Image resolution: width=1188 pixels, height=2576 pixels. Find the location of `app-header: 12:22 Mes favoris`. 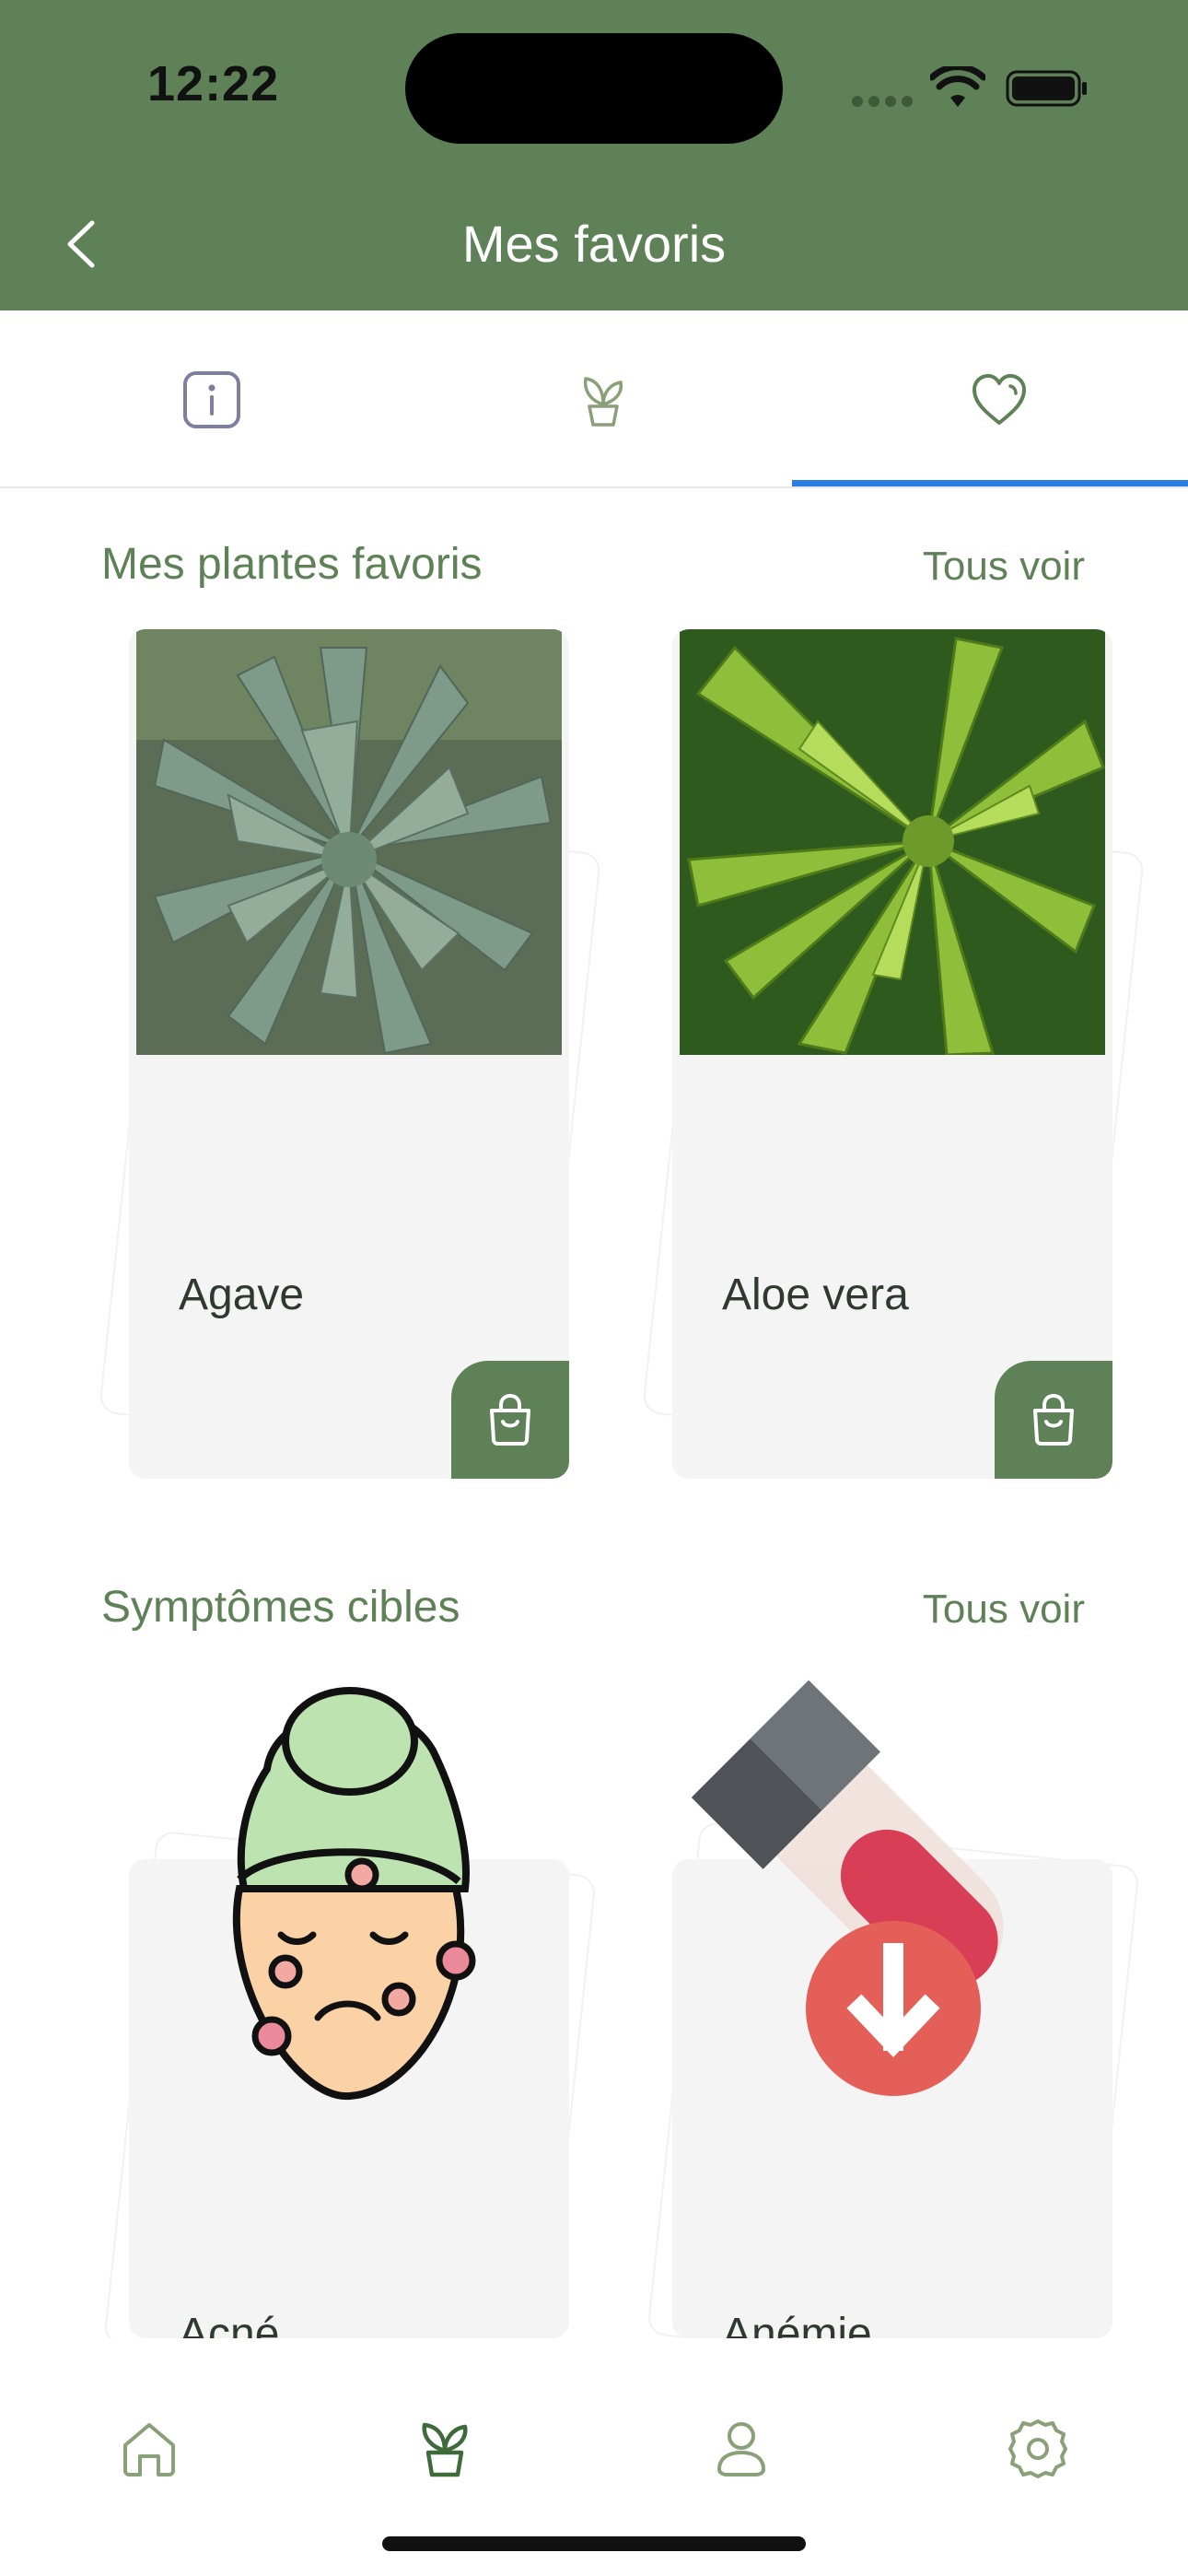

app-header: 12:22 Mes favoris is located at coordinates (594, 155).